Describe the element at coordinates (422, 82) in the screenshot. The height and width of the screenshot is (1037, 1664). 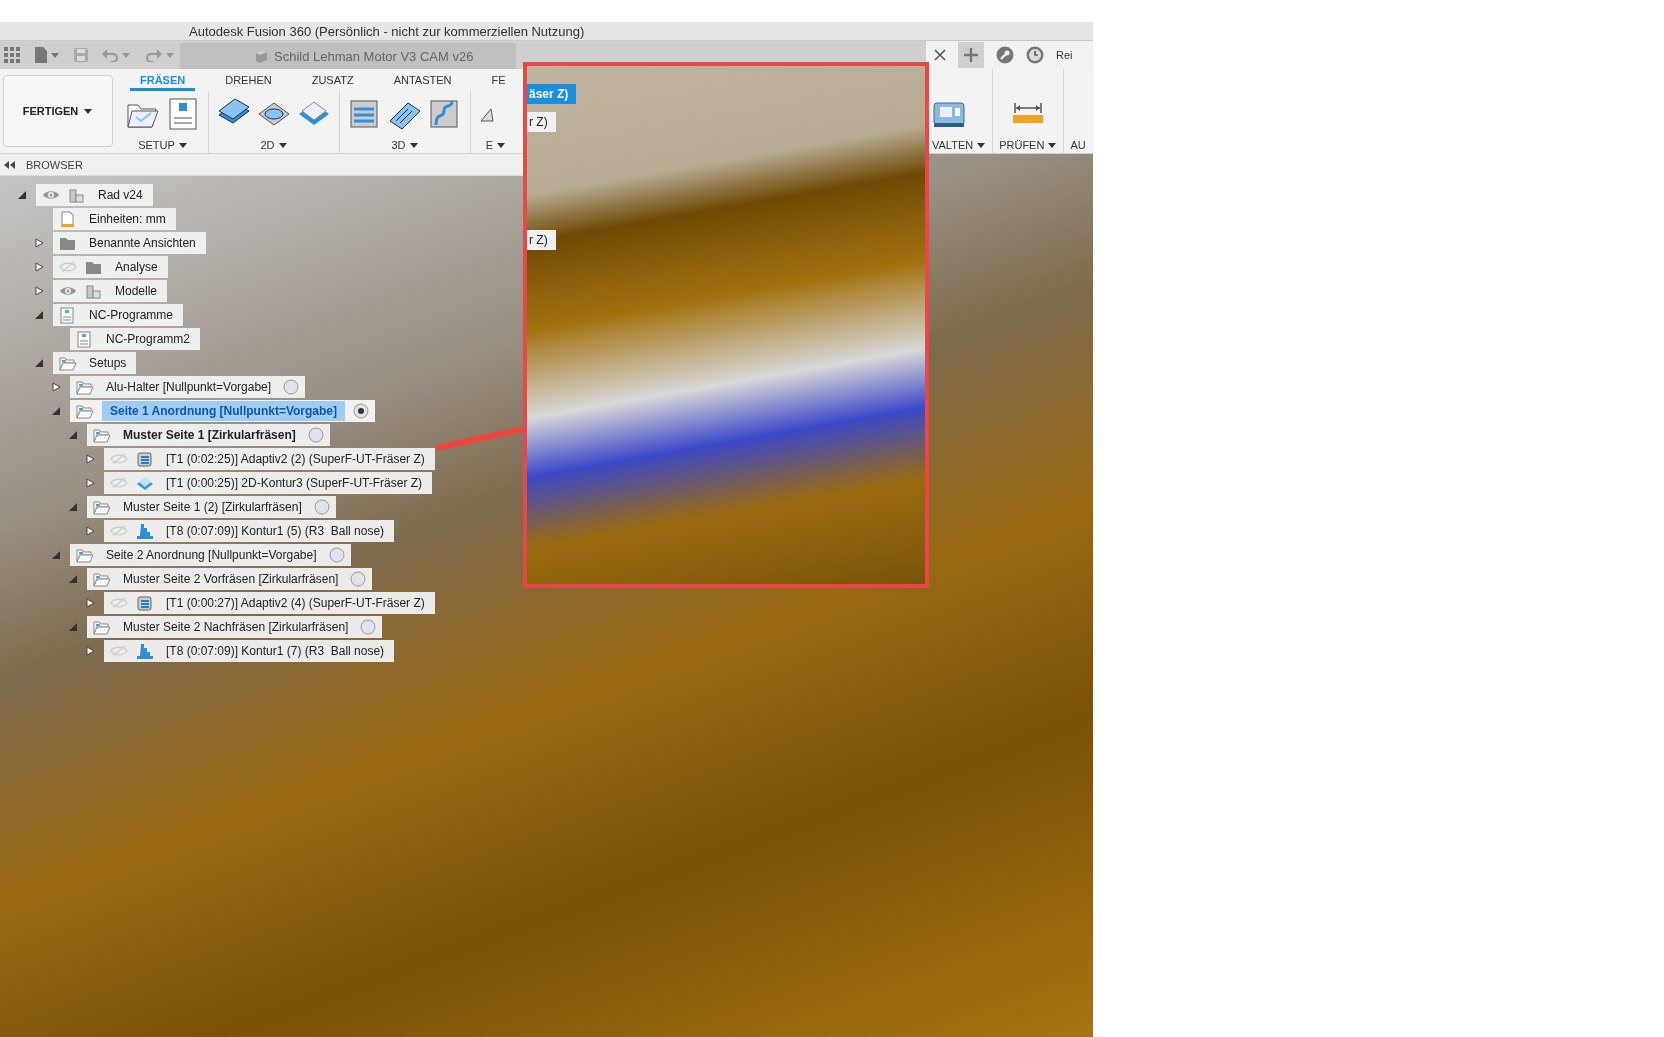
I see `ribbon-tab: ANTASTEN` at that location.